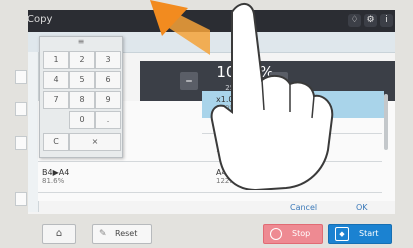 This screenshot has height=248, width=413. I want to click on app-title: Copy, so click(40, 19).